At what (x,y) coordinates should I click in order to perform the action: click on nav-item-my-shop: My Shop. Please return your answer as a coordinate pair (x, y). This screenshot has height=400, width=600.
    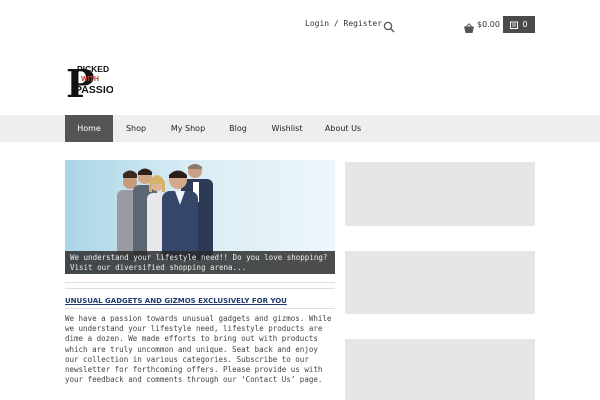
    Looking at the image, I should click on (188, 128).